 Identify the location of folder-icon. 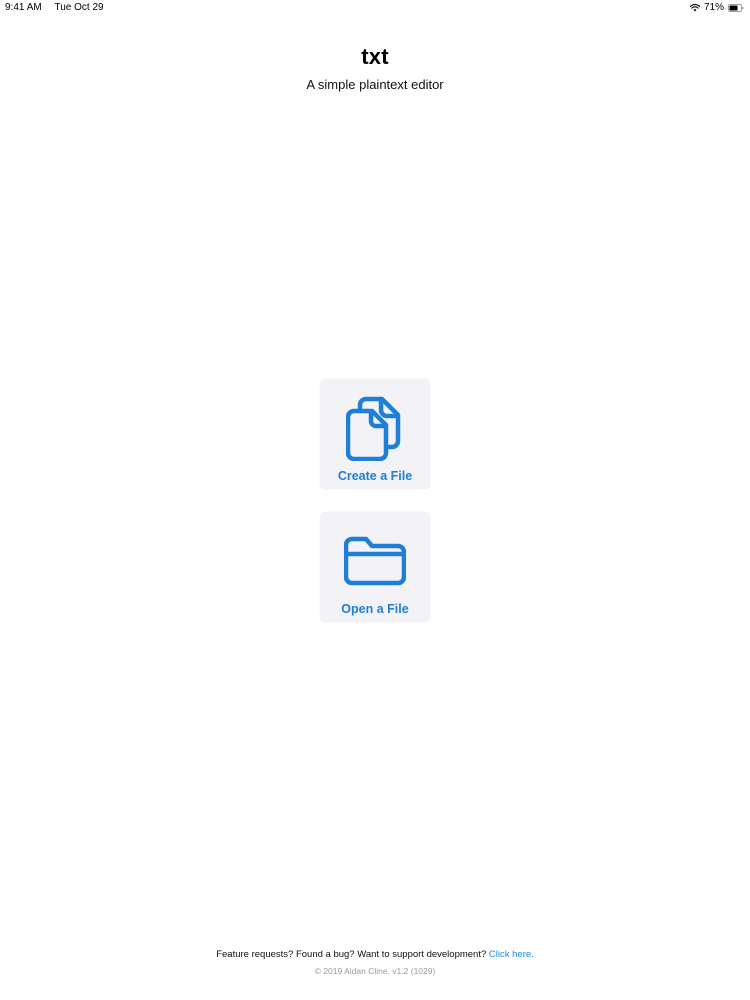
(375, 561).